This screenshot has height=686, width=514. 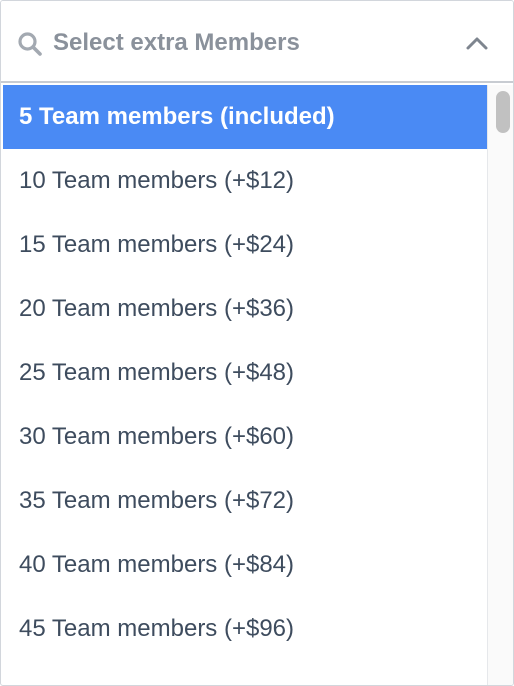 What do you see at coordinates (245, 629) in the screenshot?
I see `option-45-team-members: 45 Team members (+$96)` at bounding box center [245, 629].